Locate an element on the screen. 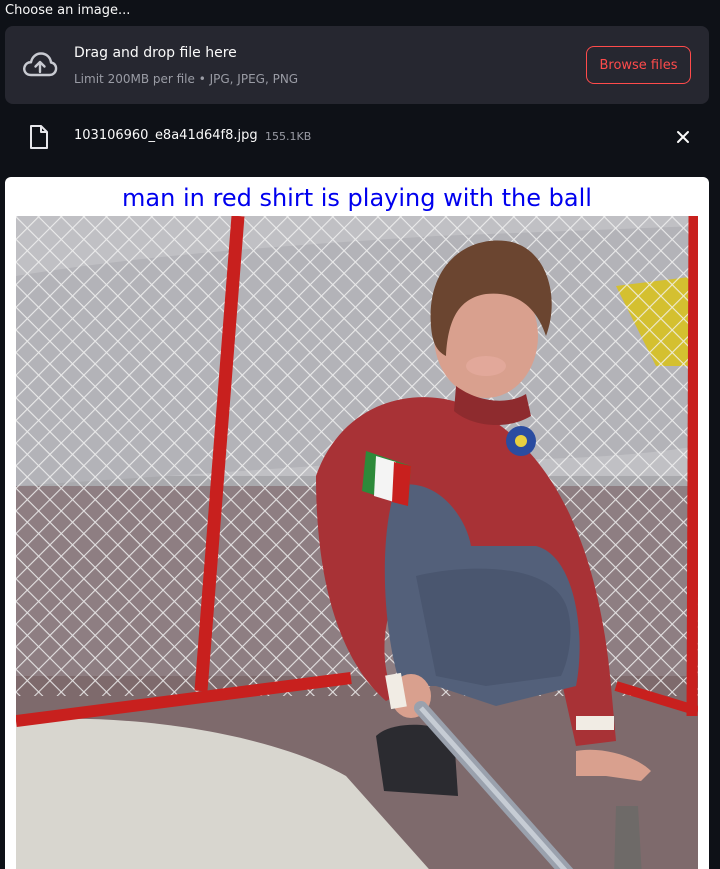  dropzone-limit-text: Limit 200MB per file • JPG, JPEG, PNG is located at coordinates (186, 79).